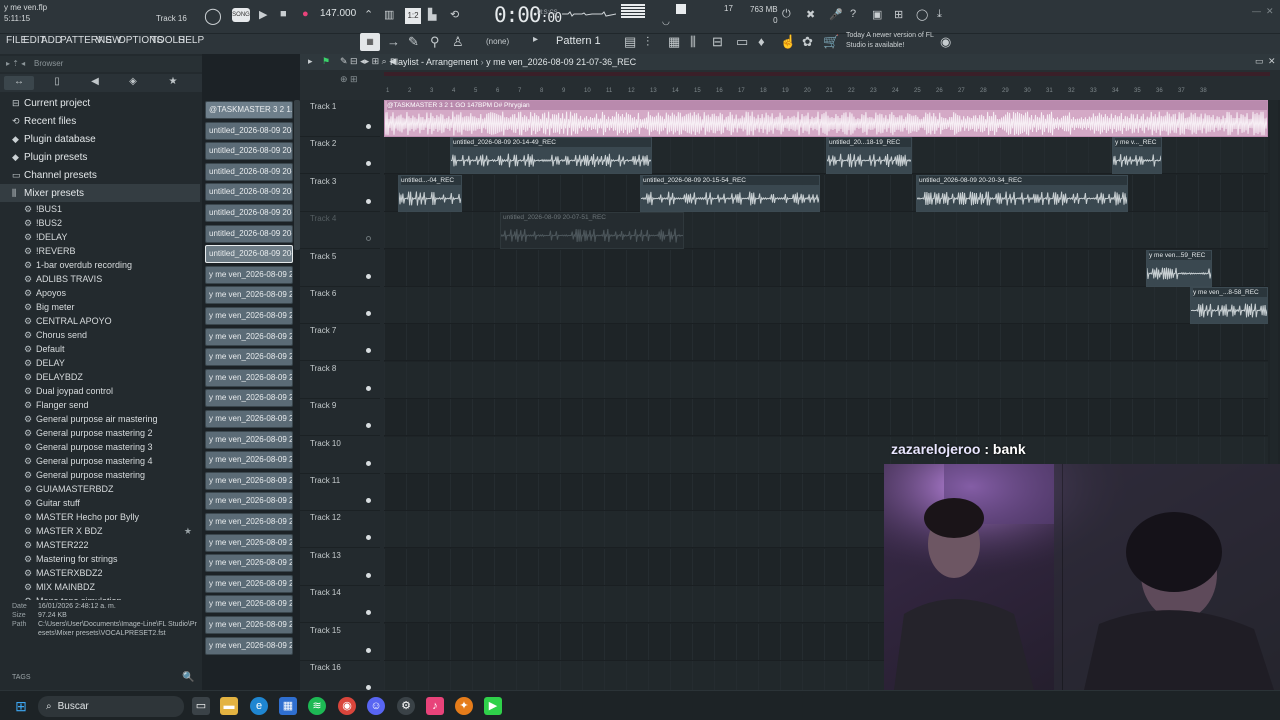 The image size is (1280, 720). I want to click on mixer-preset-item: ⚙ General purpose mastering, so click(100, 475).